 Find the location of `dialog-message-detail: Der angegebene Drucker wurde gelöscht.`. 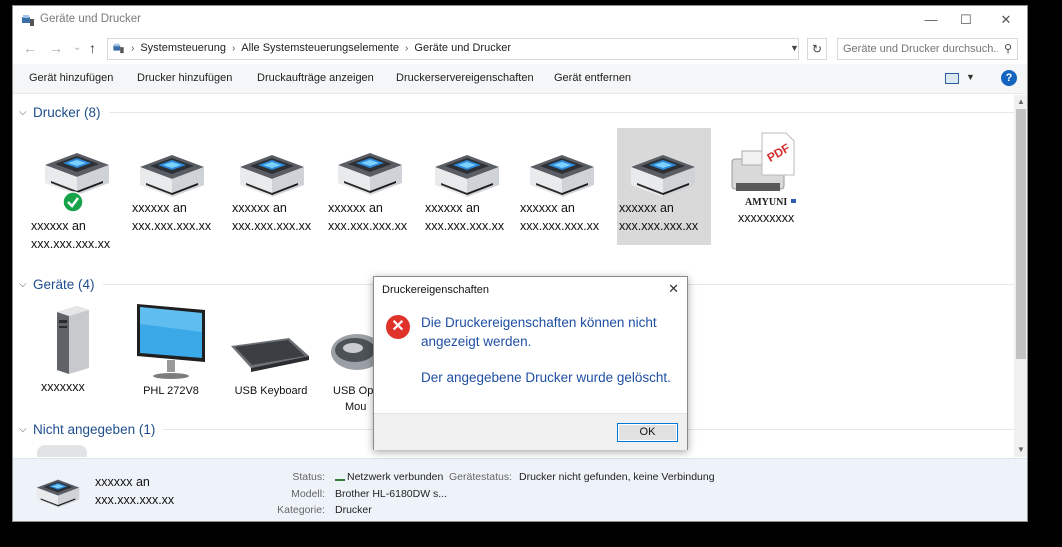

dialog-message-detail: Der angegebene Drucker wurde gelöscht. is located at coordinates (546, 377).